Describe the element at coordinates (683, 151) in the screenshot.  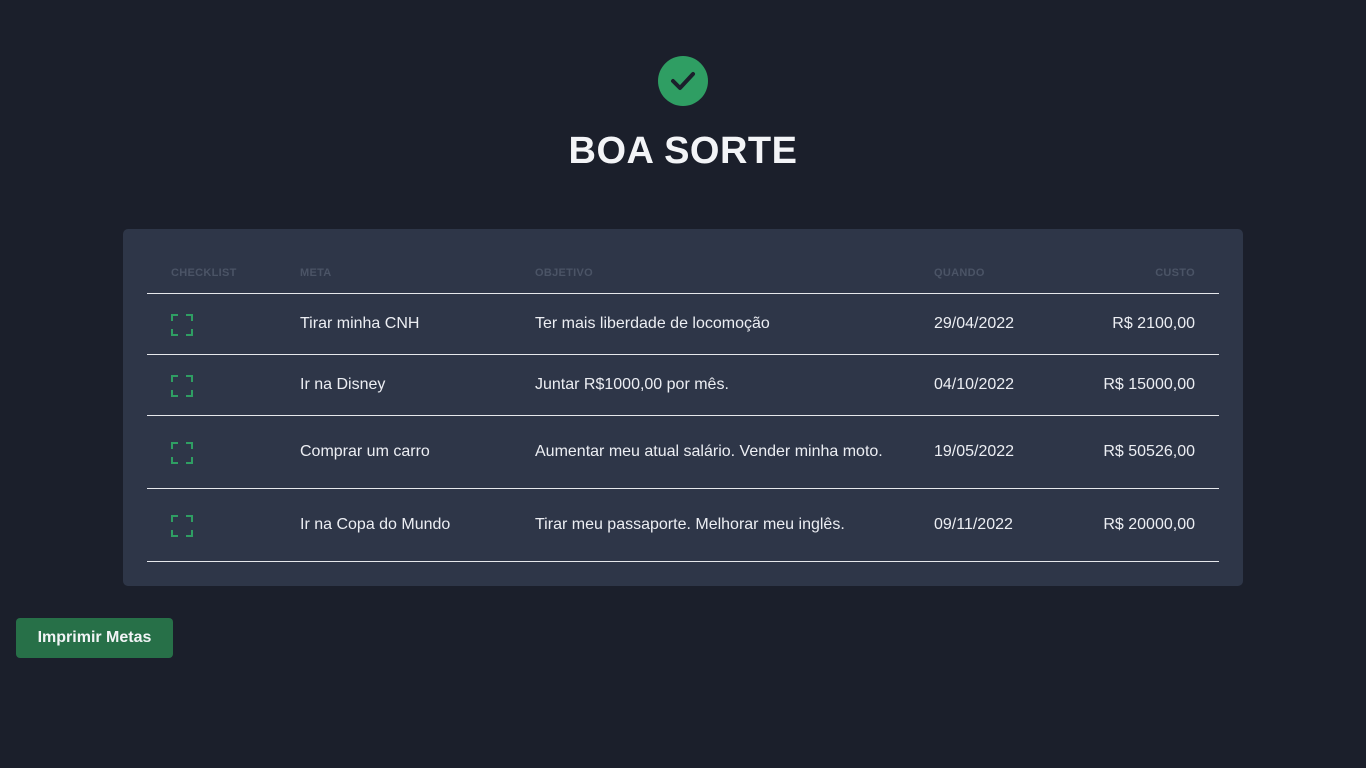
I see `page-title: BOA SORTE` at that location.